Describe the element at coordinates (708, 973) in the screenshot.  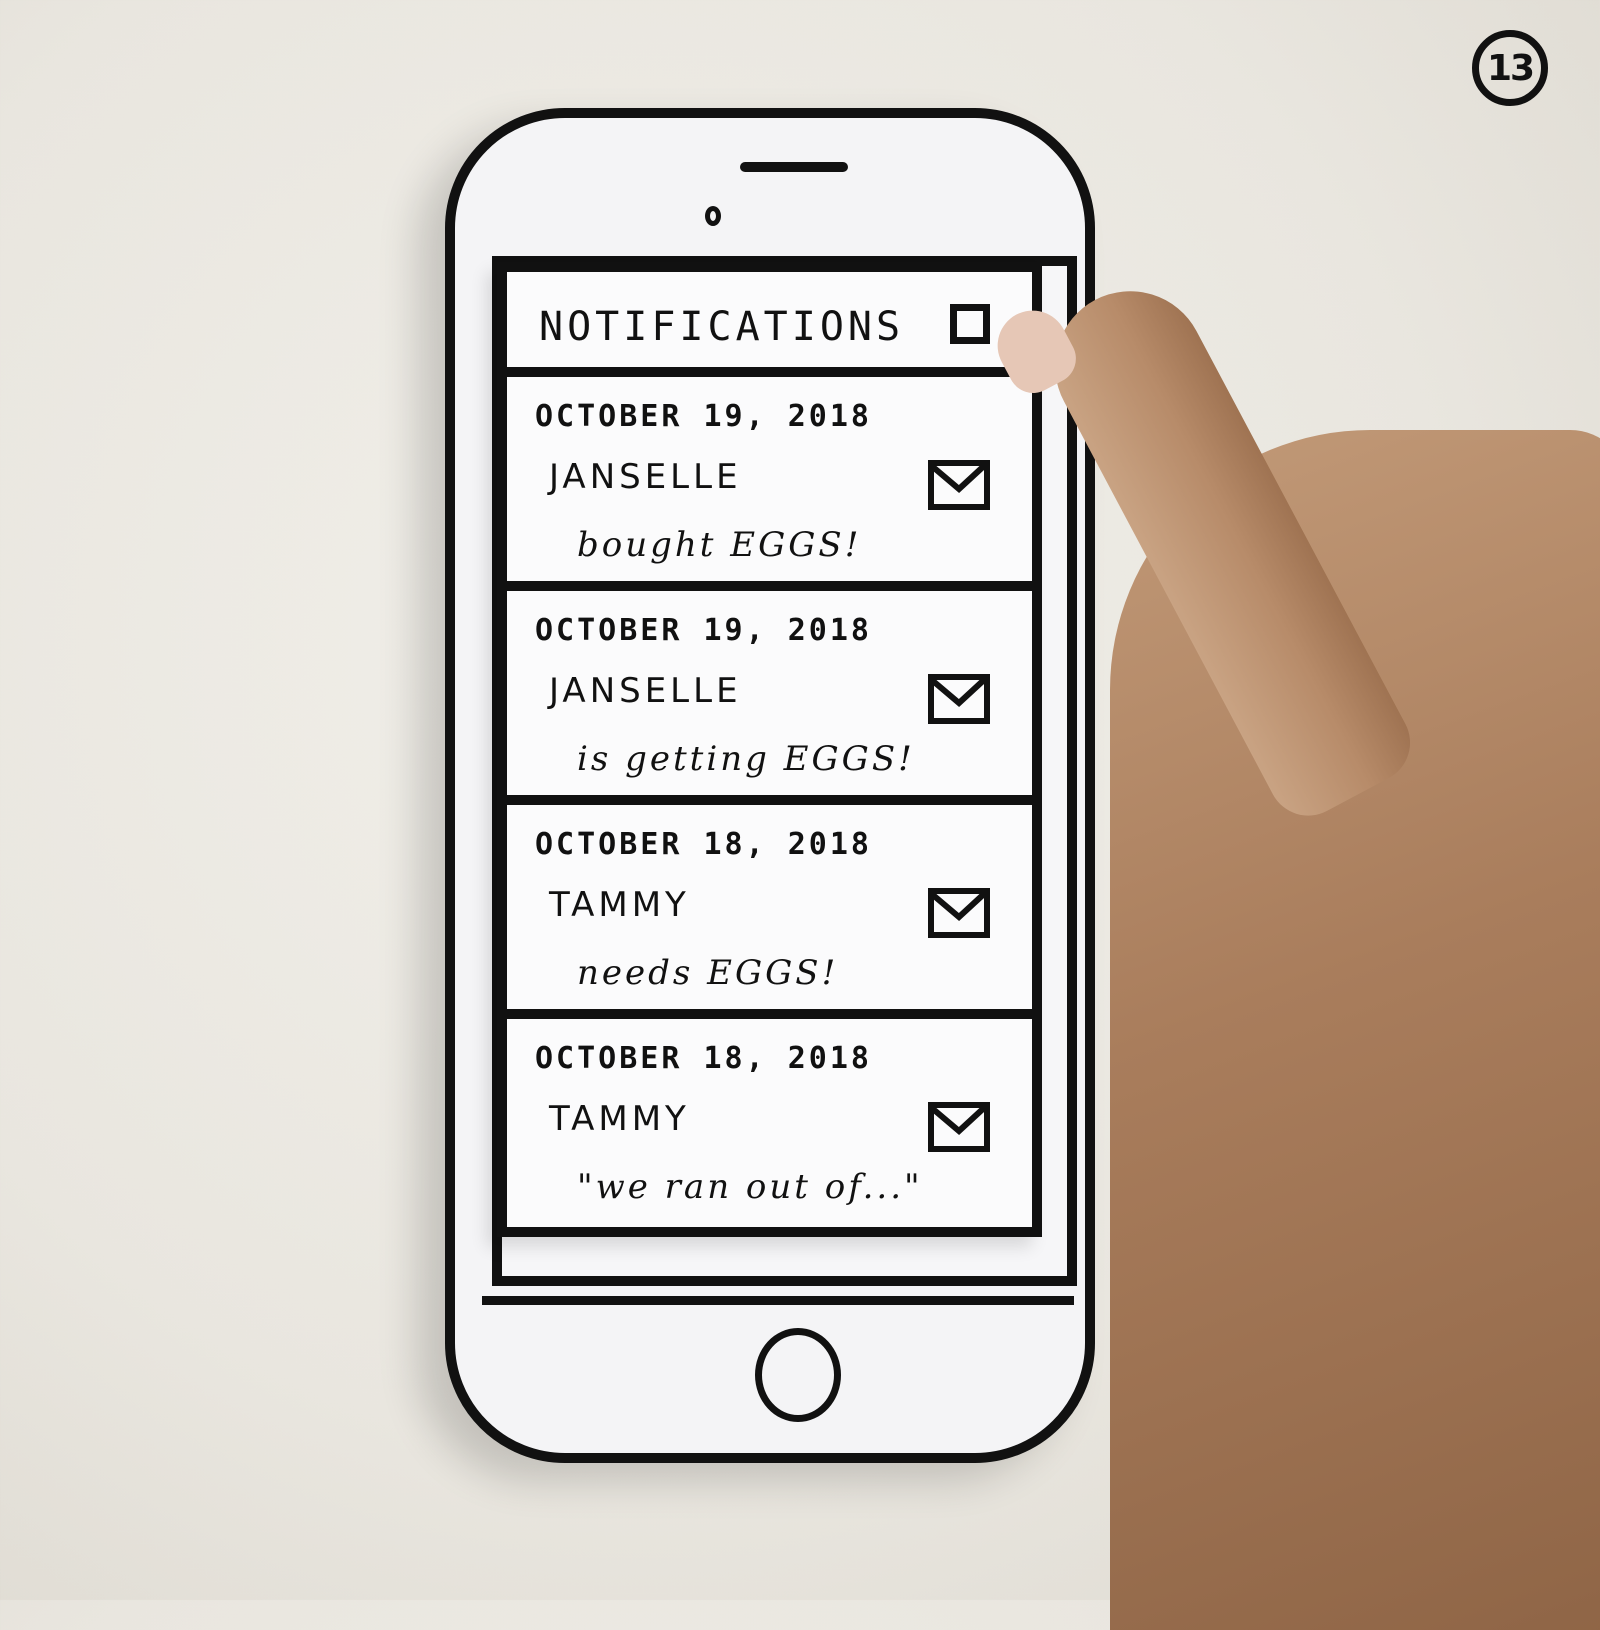
I see `notification-message: needs EGGS!` at that location.